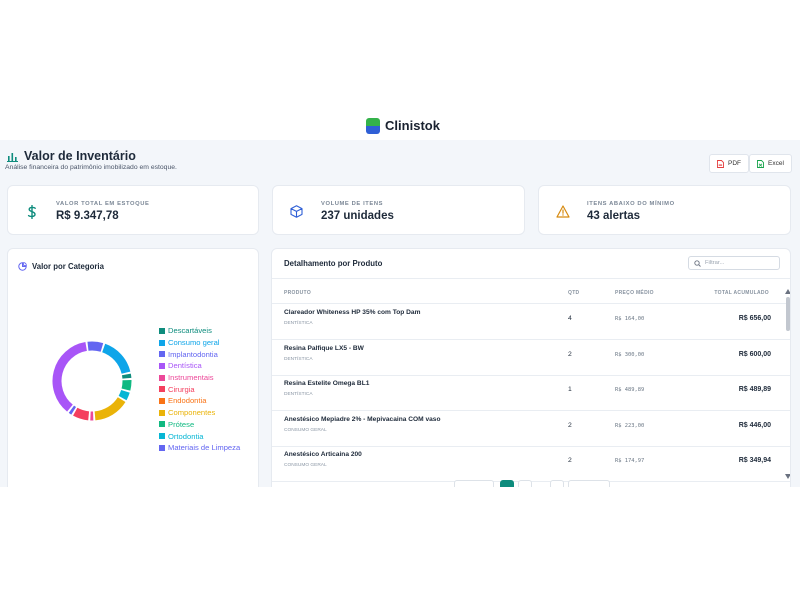 This screenshot has width=800, height=600. What do you see at coordinates (507, 483) in the screenshot?
I see `pagination-page-active` at bounding box center [507, 483].